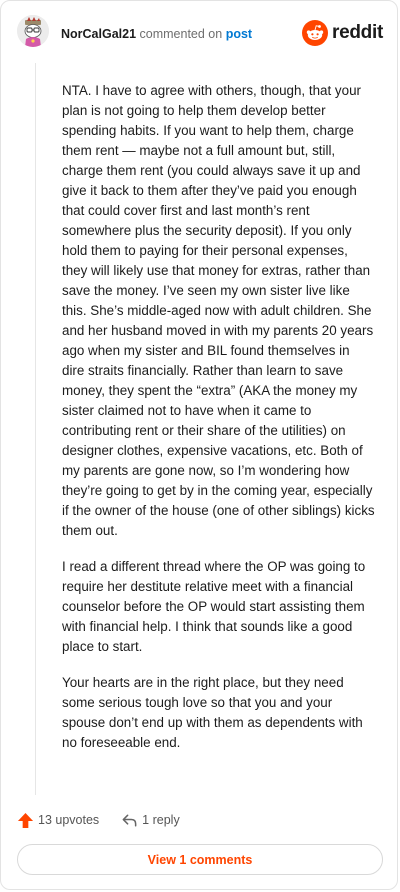 The height and width of the screenshot is (892, 400). I want to click on user-avatar, so click(33, 31).